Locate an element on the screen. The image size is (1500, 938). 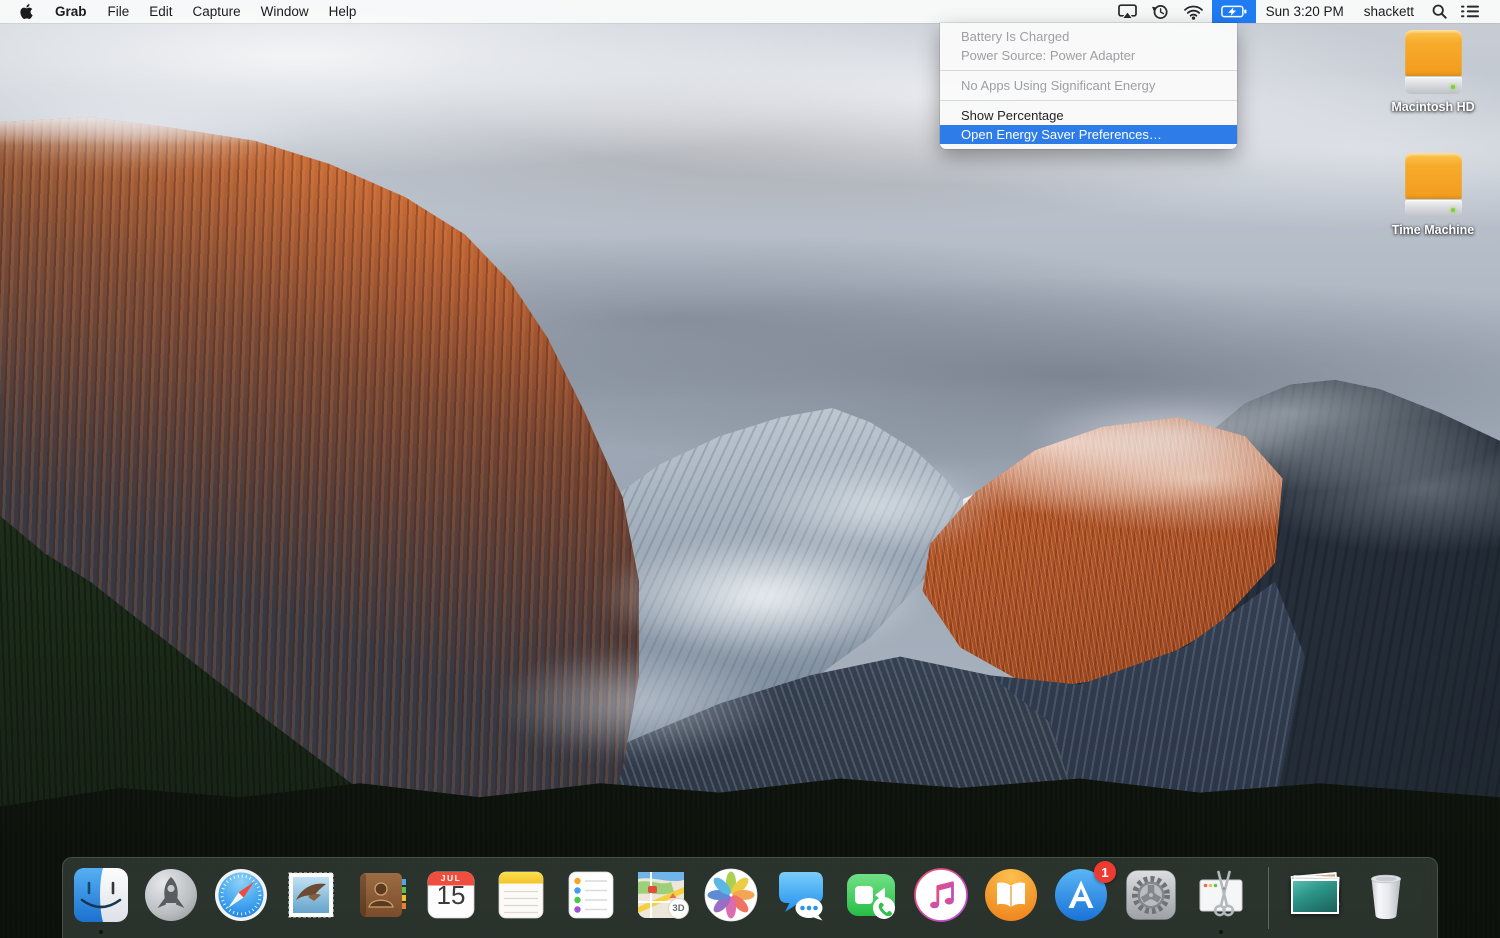
contacts-icon is located at coordinates (383, 895).